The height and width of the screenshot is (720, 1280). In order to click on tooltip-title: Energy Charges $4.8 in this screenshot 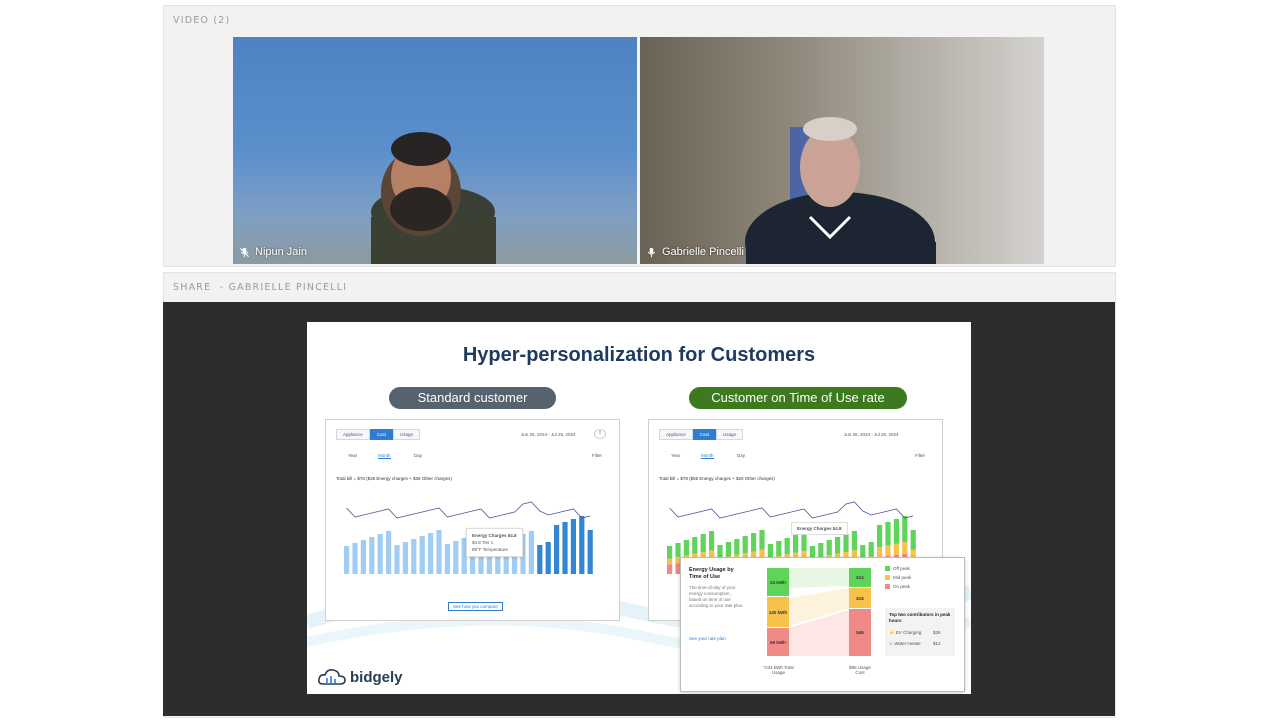, I will do `click(494, 535)`.